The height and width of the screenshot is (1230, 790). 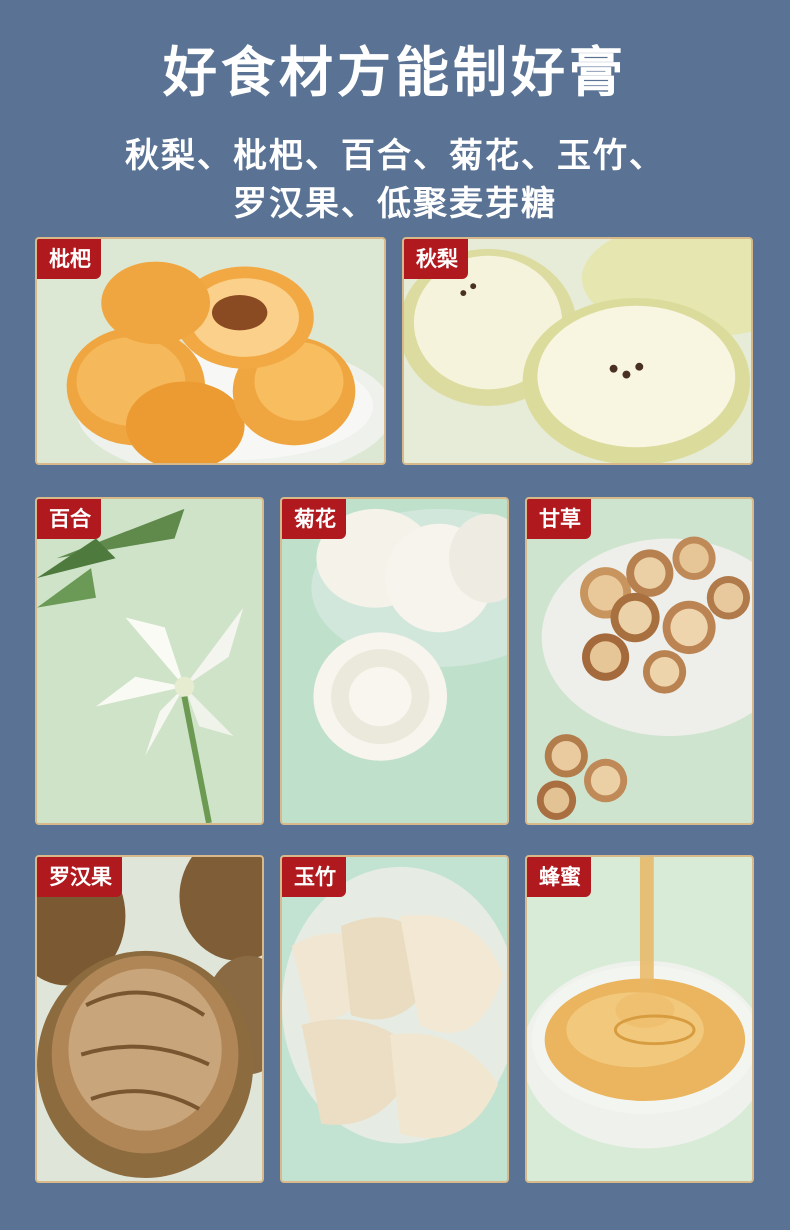 What do you see at coordinates (639, 1003) in the screenshot?
I see `honey-image` at bounding box center [639, 1003].